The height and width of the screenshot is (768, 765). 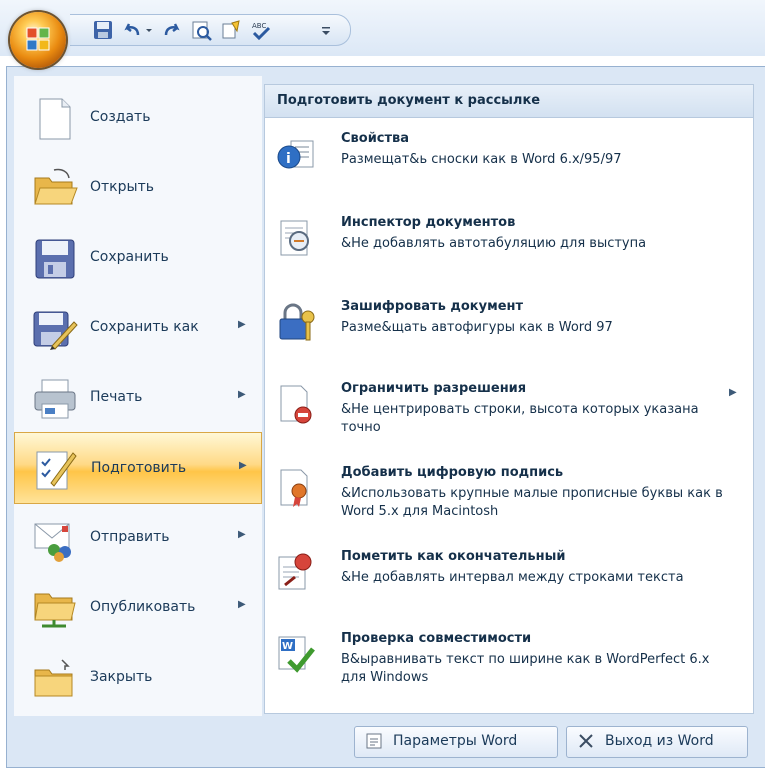 I want to click on submenu-item-title: Свойства, so click(x=375, y=138).